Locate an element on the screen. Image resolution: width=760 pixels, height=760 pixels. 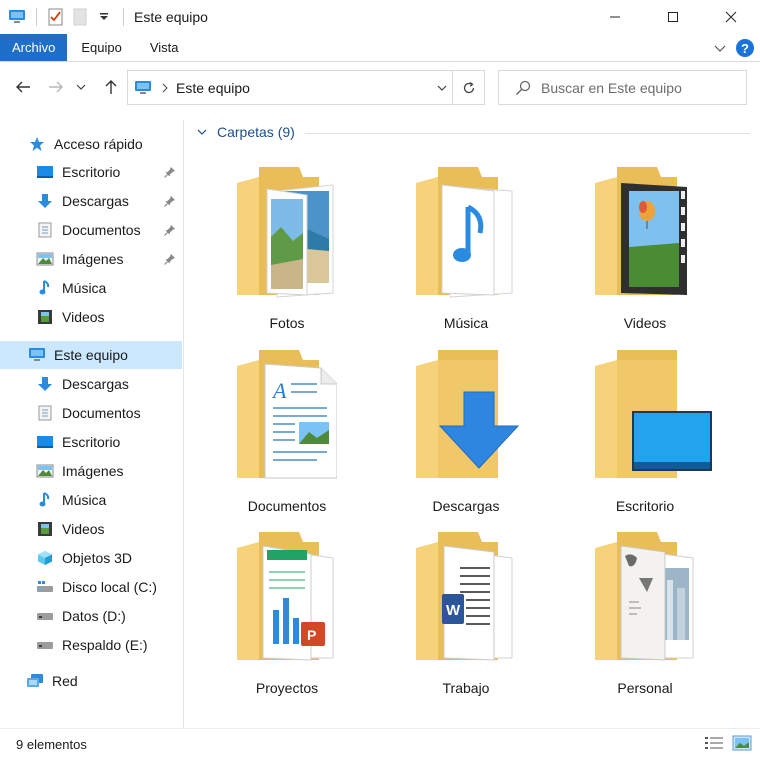
folder-tile-fotos: Fotos is located at coordinates (287, 252).